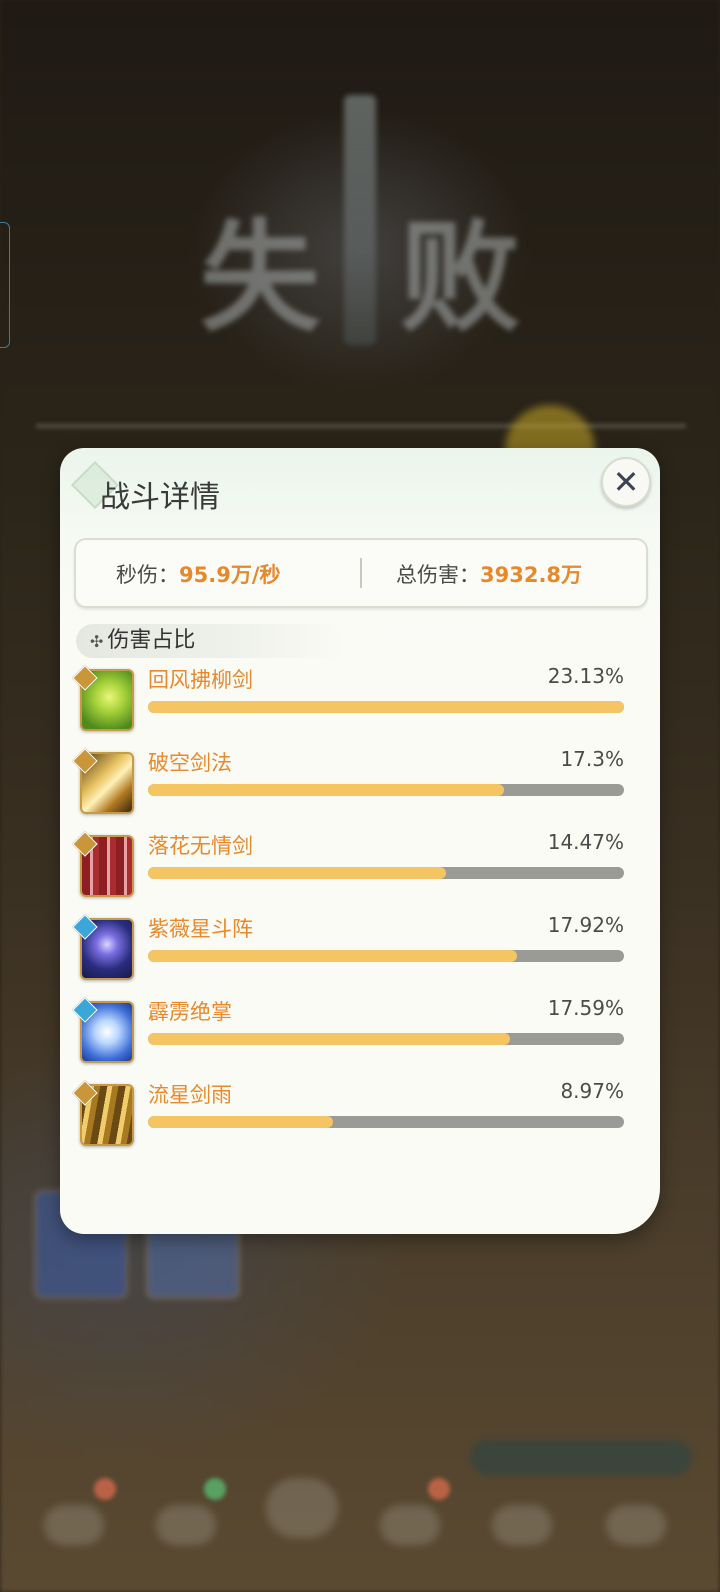 This screenshot has width=720, height=1592. What do you see at coordinates (103, 1030) in the screenshot?
I see `thunder-palm-icon` at bounding box center [103, 1030].